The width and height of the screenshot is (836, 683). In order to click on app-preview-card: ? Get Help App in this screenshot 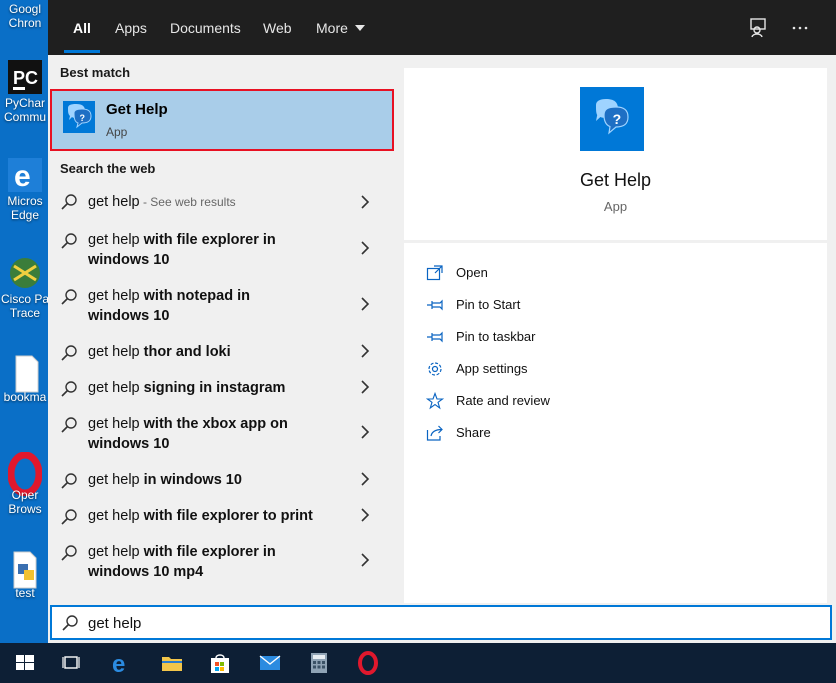, I will do `click(615, 154)`.